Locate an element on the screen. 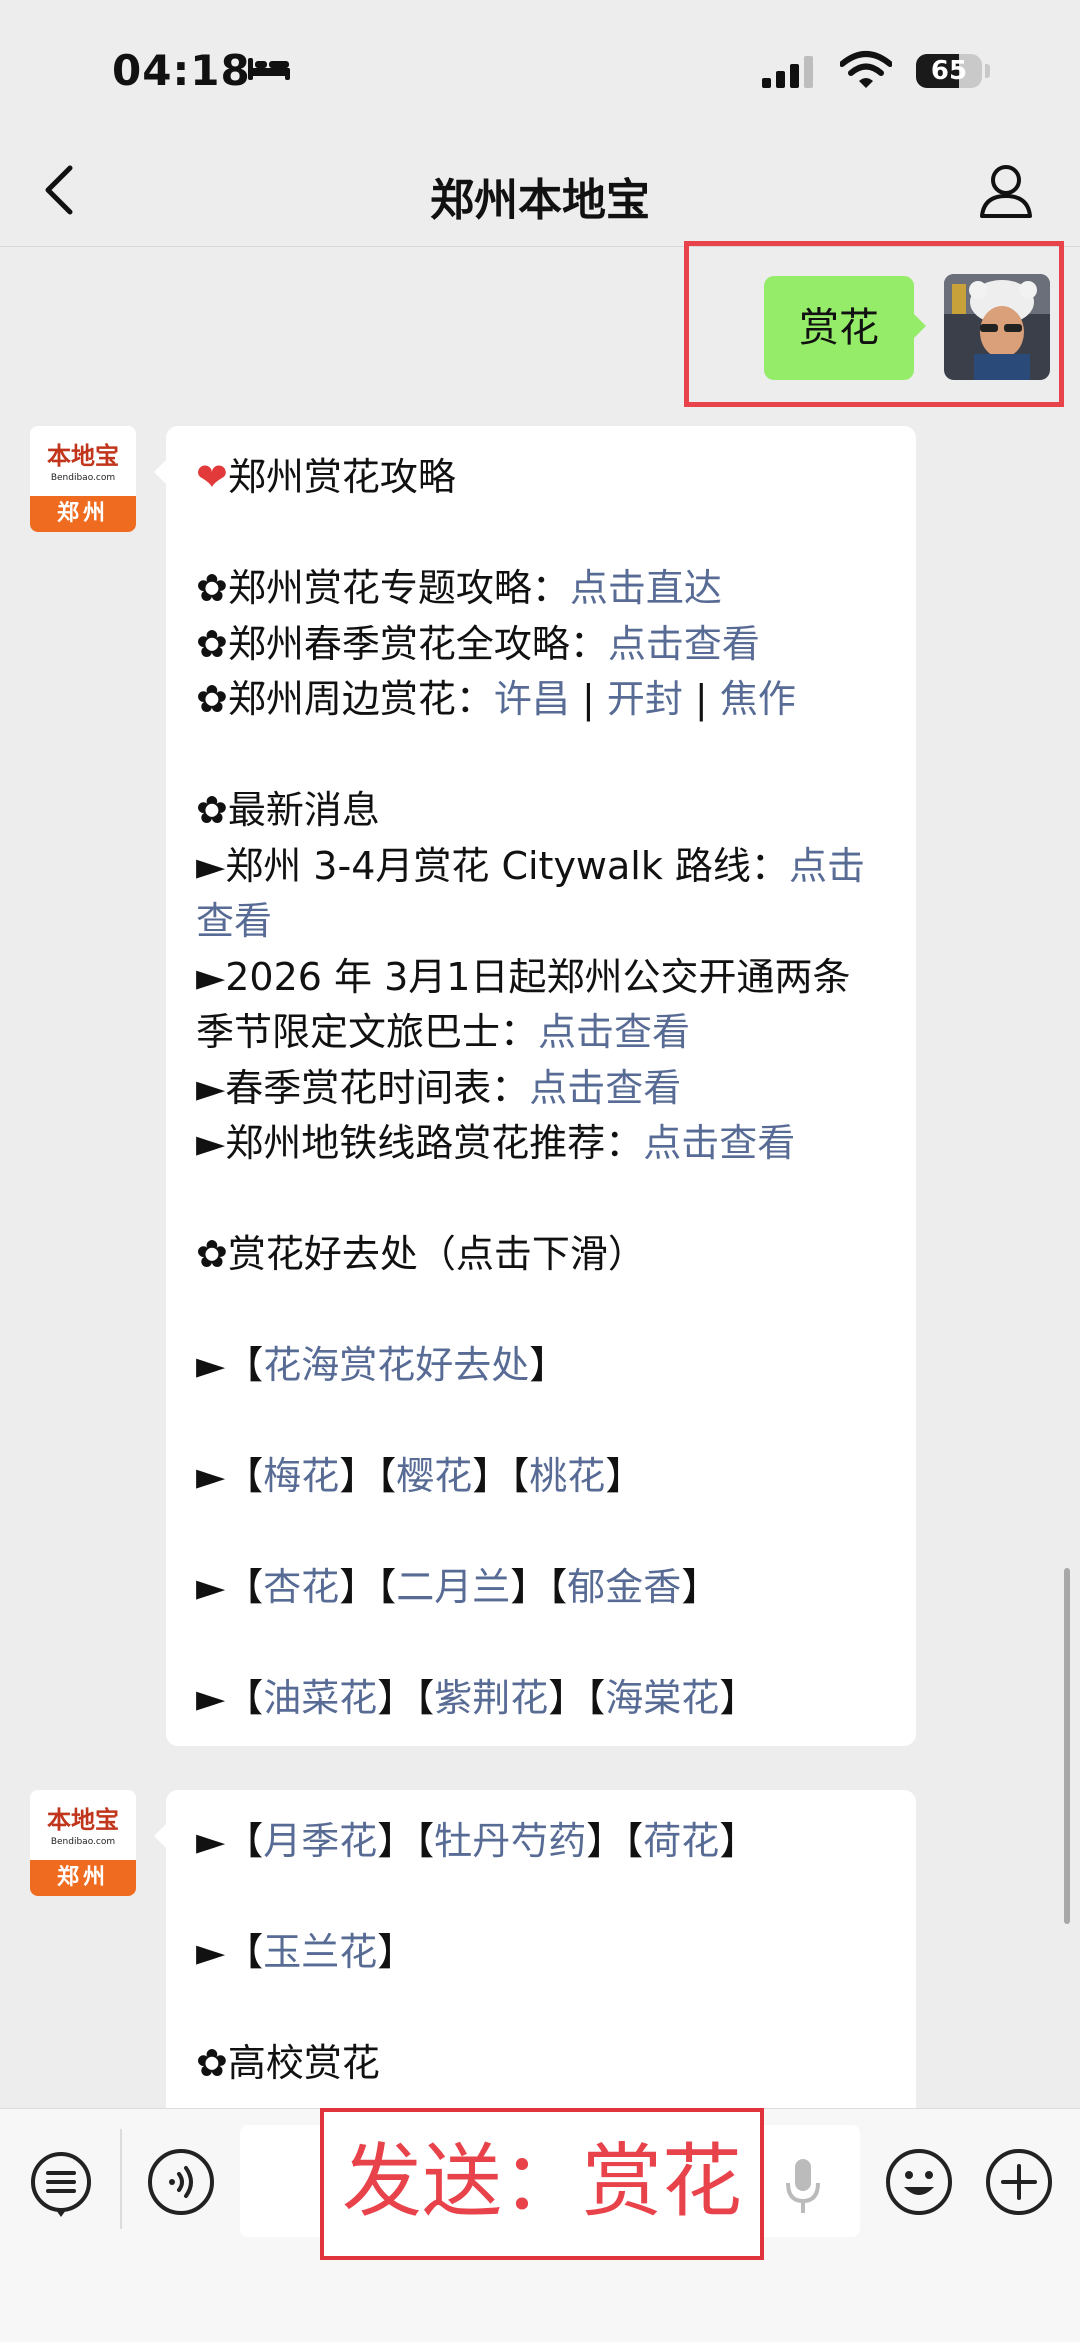 This screenshot has height=2342, width=1080. message-heading: ❤郑州赏花攻略 is located at coordinates (326, 477).